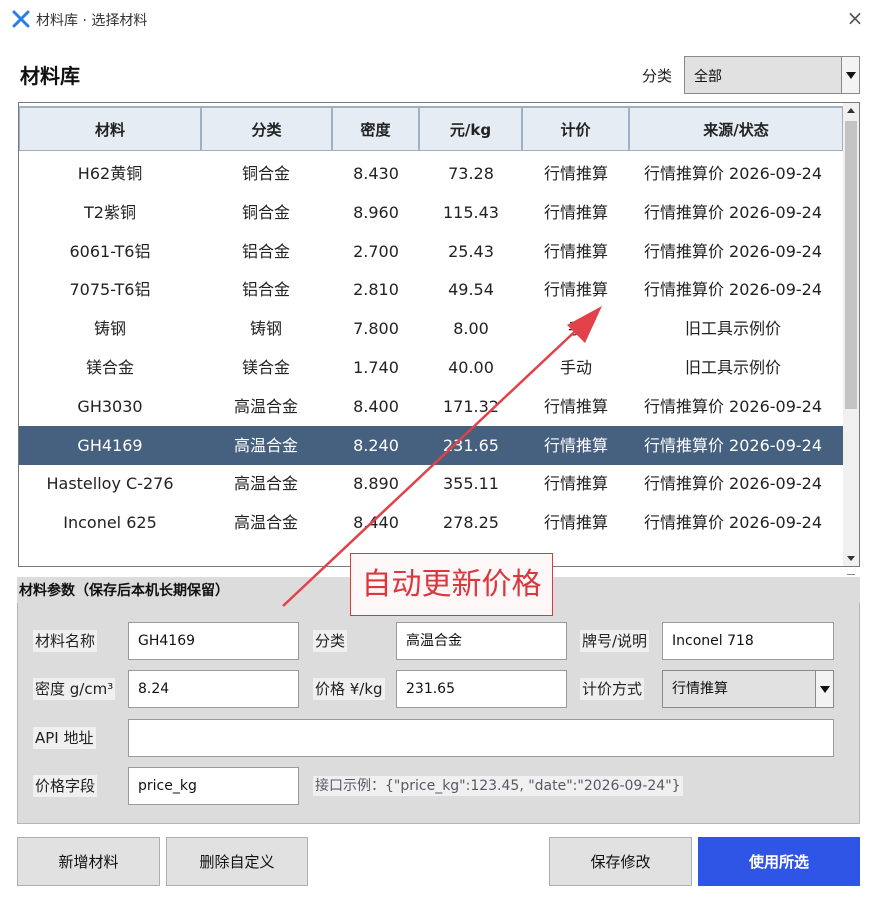  Describe the element at coordinates (65, 641) in the screenshot. I see `name-label: 材料名称` at that location.